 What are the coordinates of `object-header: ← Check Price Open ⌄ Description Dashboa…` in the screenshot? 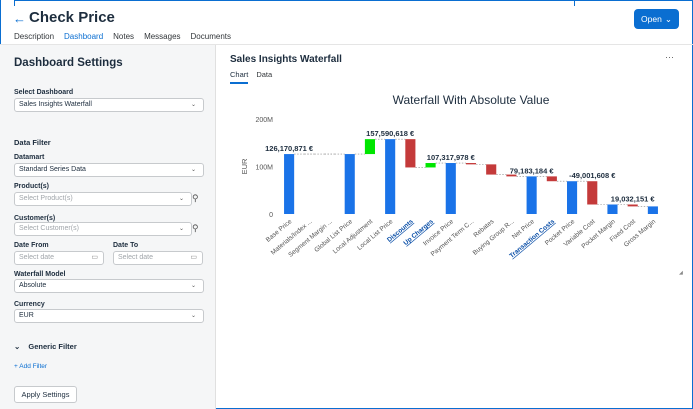 It's located at (346, 24).